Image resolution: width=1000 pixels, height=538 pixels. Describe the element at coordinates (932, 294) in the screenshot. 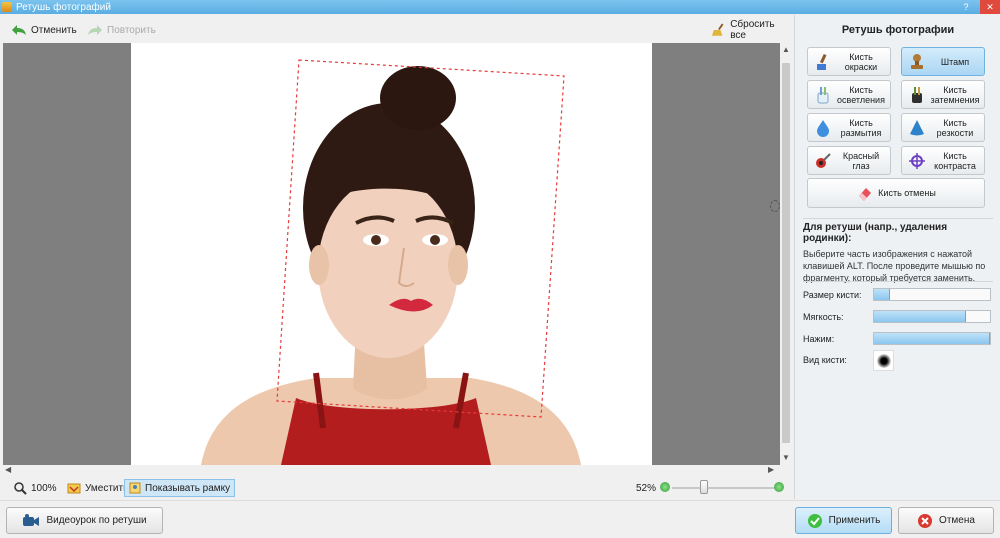

I see `brush-size-slider` at that location.